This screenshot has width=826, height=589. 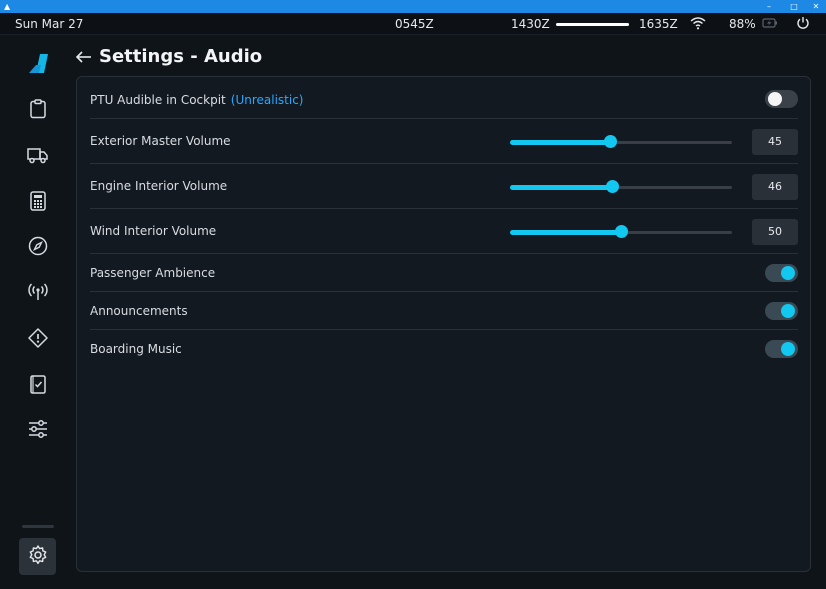 I want to click on setting-label: Passenger Ambience, so click(x=153, y=273).